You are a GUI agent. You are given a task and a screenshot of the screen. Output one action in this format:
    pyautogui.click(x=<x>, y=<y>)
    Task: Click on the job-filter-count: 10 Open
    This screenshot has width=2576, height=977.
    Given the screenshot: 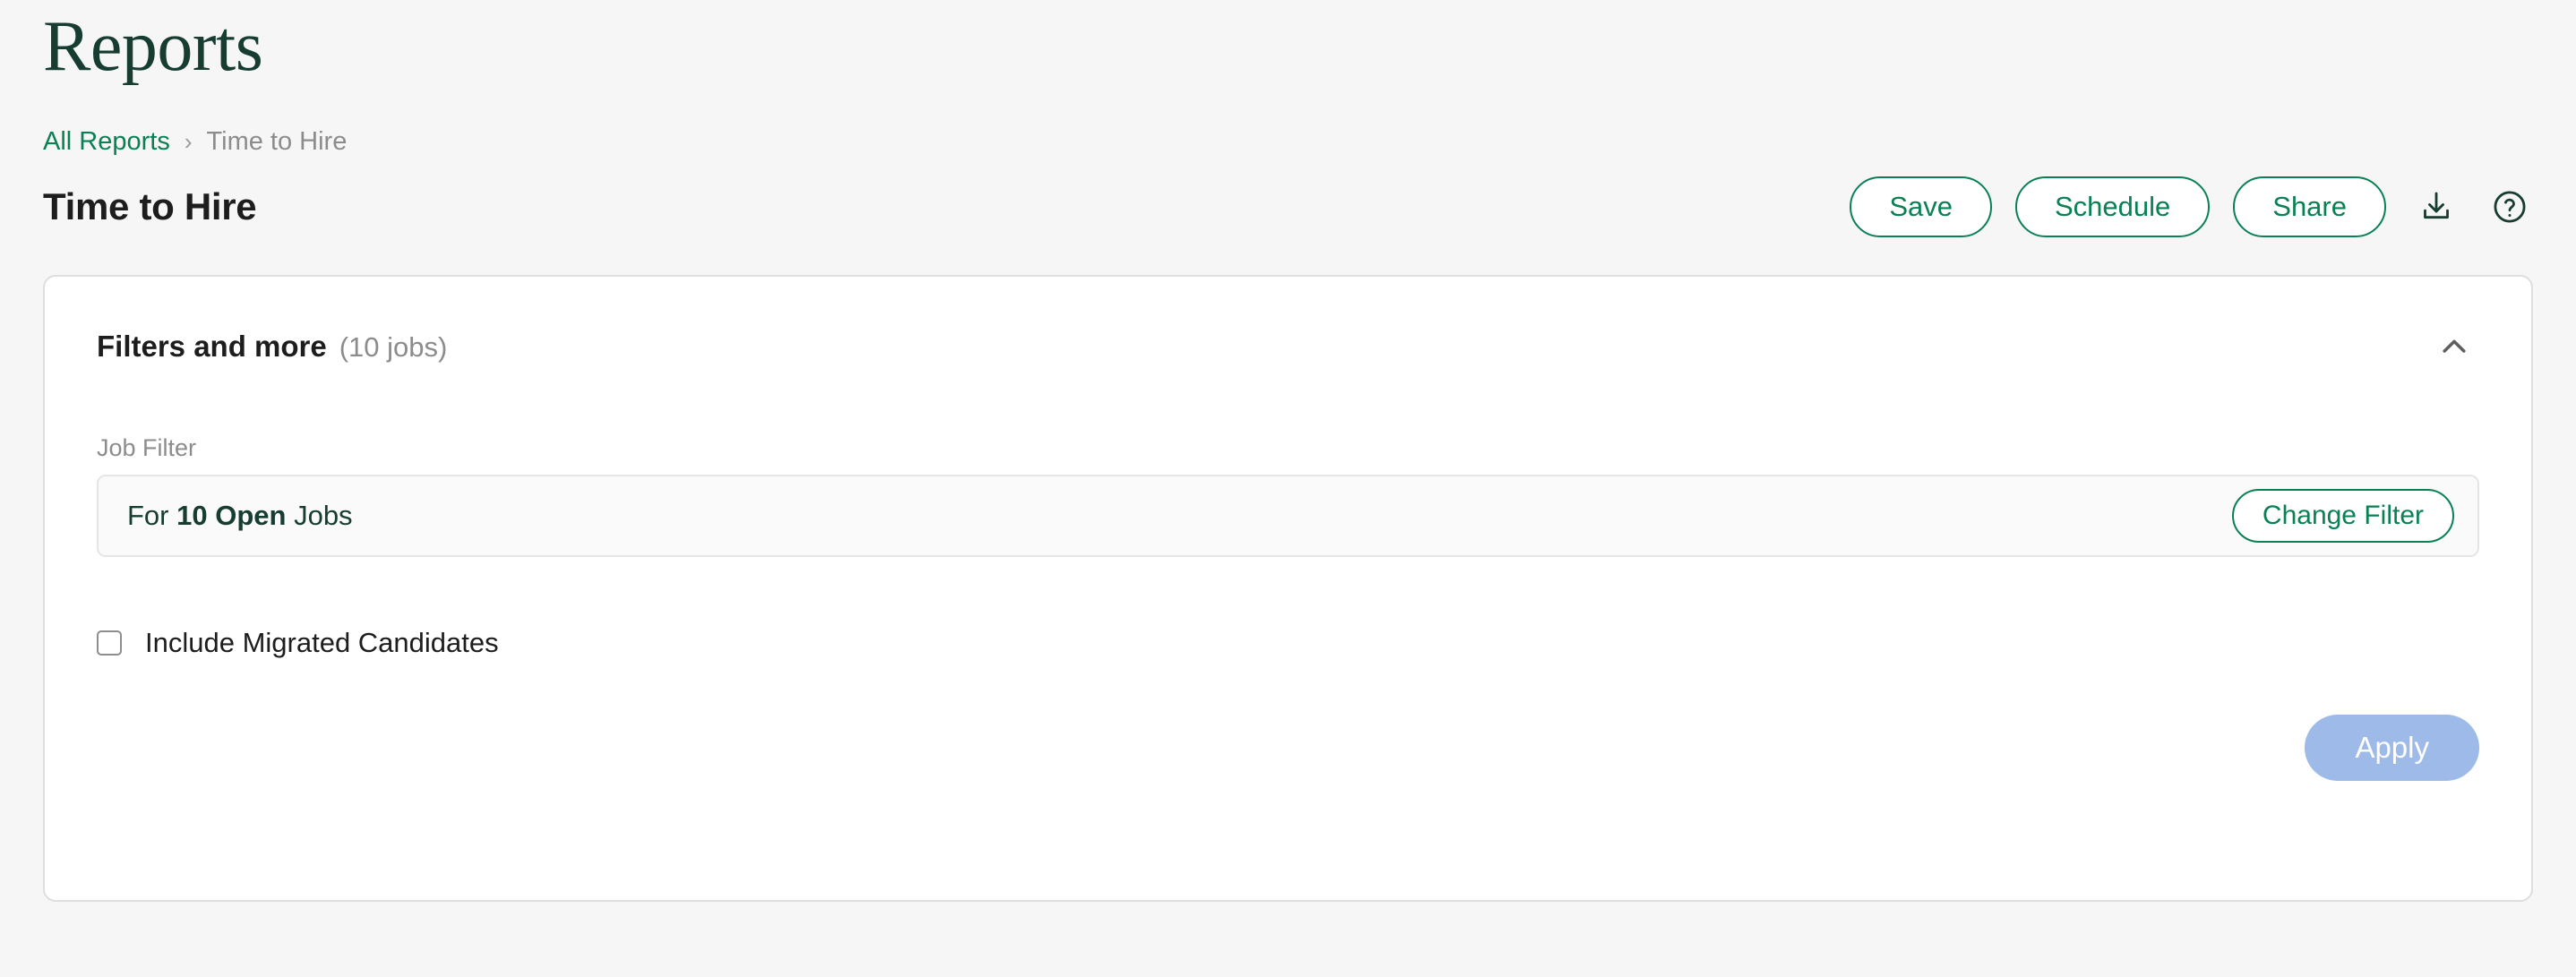 What is the action you would take?
    pyautogui.click(x=231, y=515)
    